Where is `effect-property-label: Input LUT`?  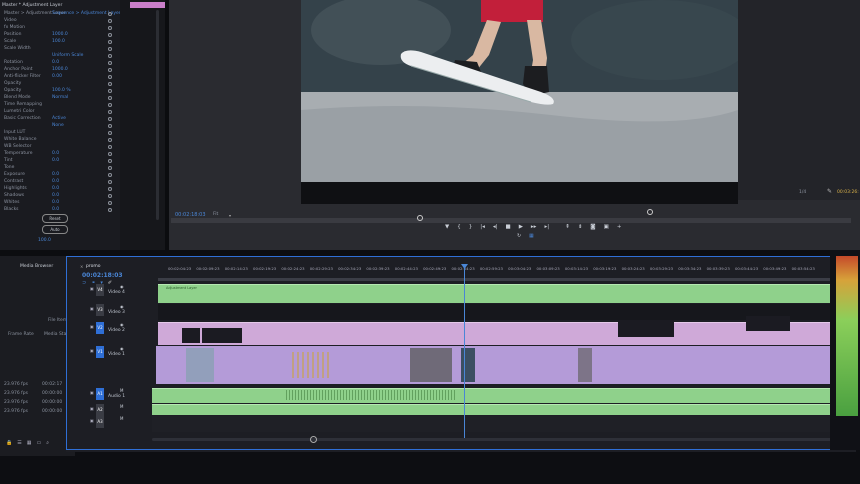 effect-property-label: Input LUT is located at coordinates (15, 132).